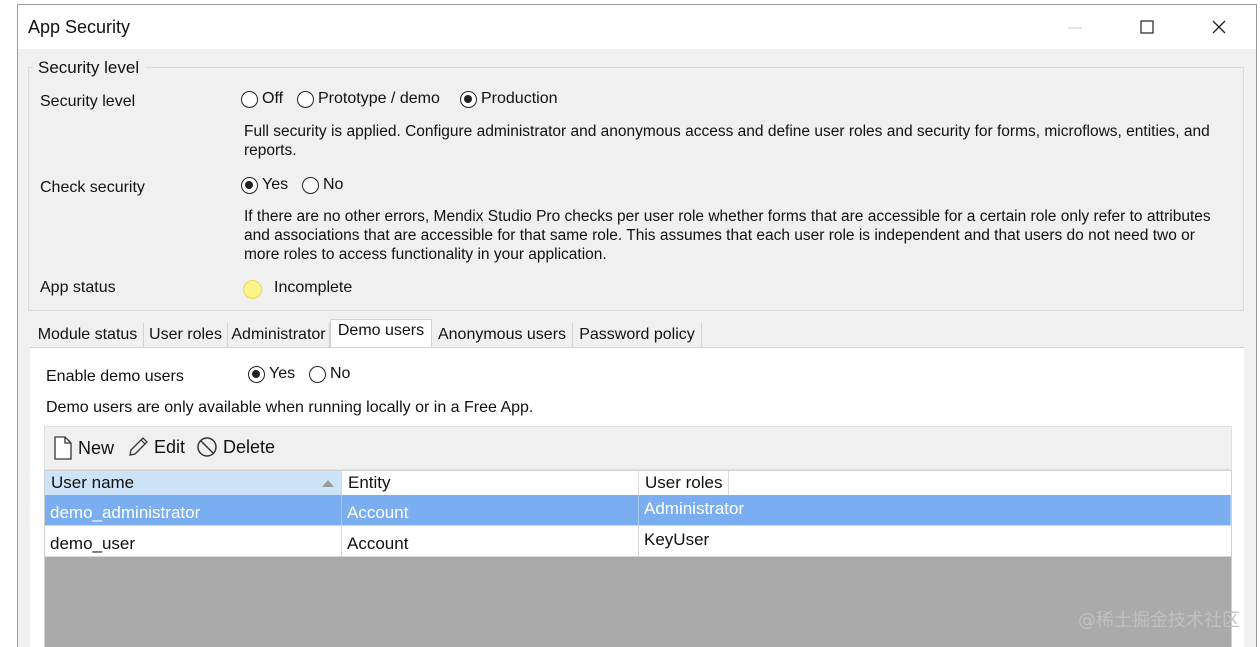 The height and width of the screenshot is (647, 1260). I want to click on radio-check-yes-label: Yes, so click(275, 184).